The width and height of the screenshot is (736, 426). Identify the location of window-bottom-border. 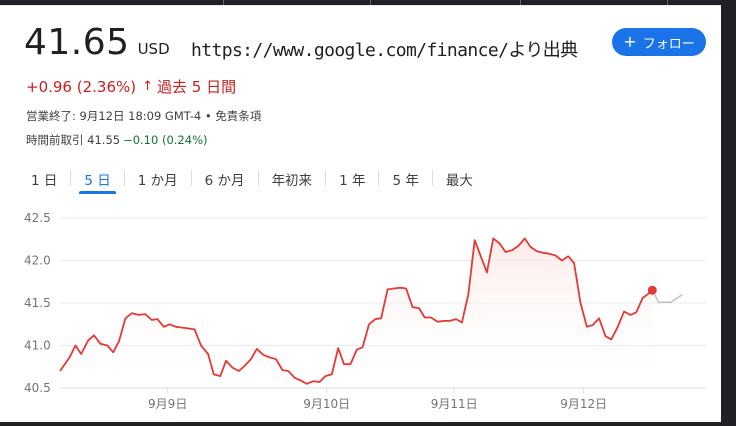
(368, 424).